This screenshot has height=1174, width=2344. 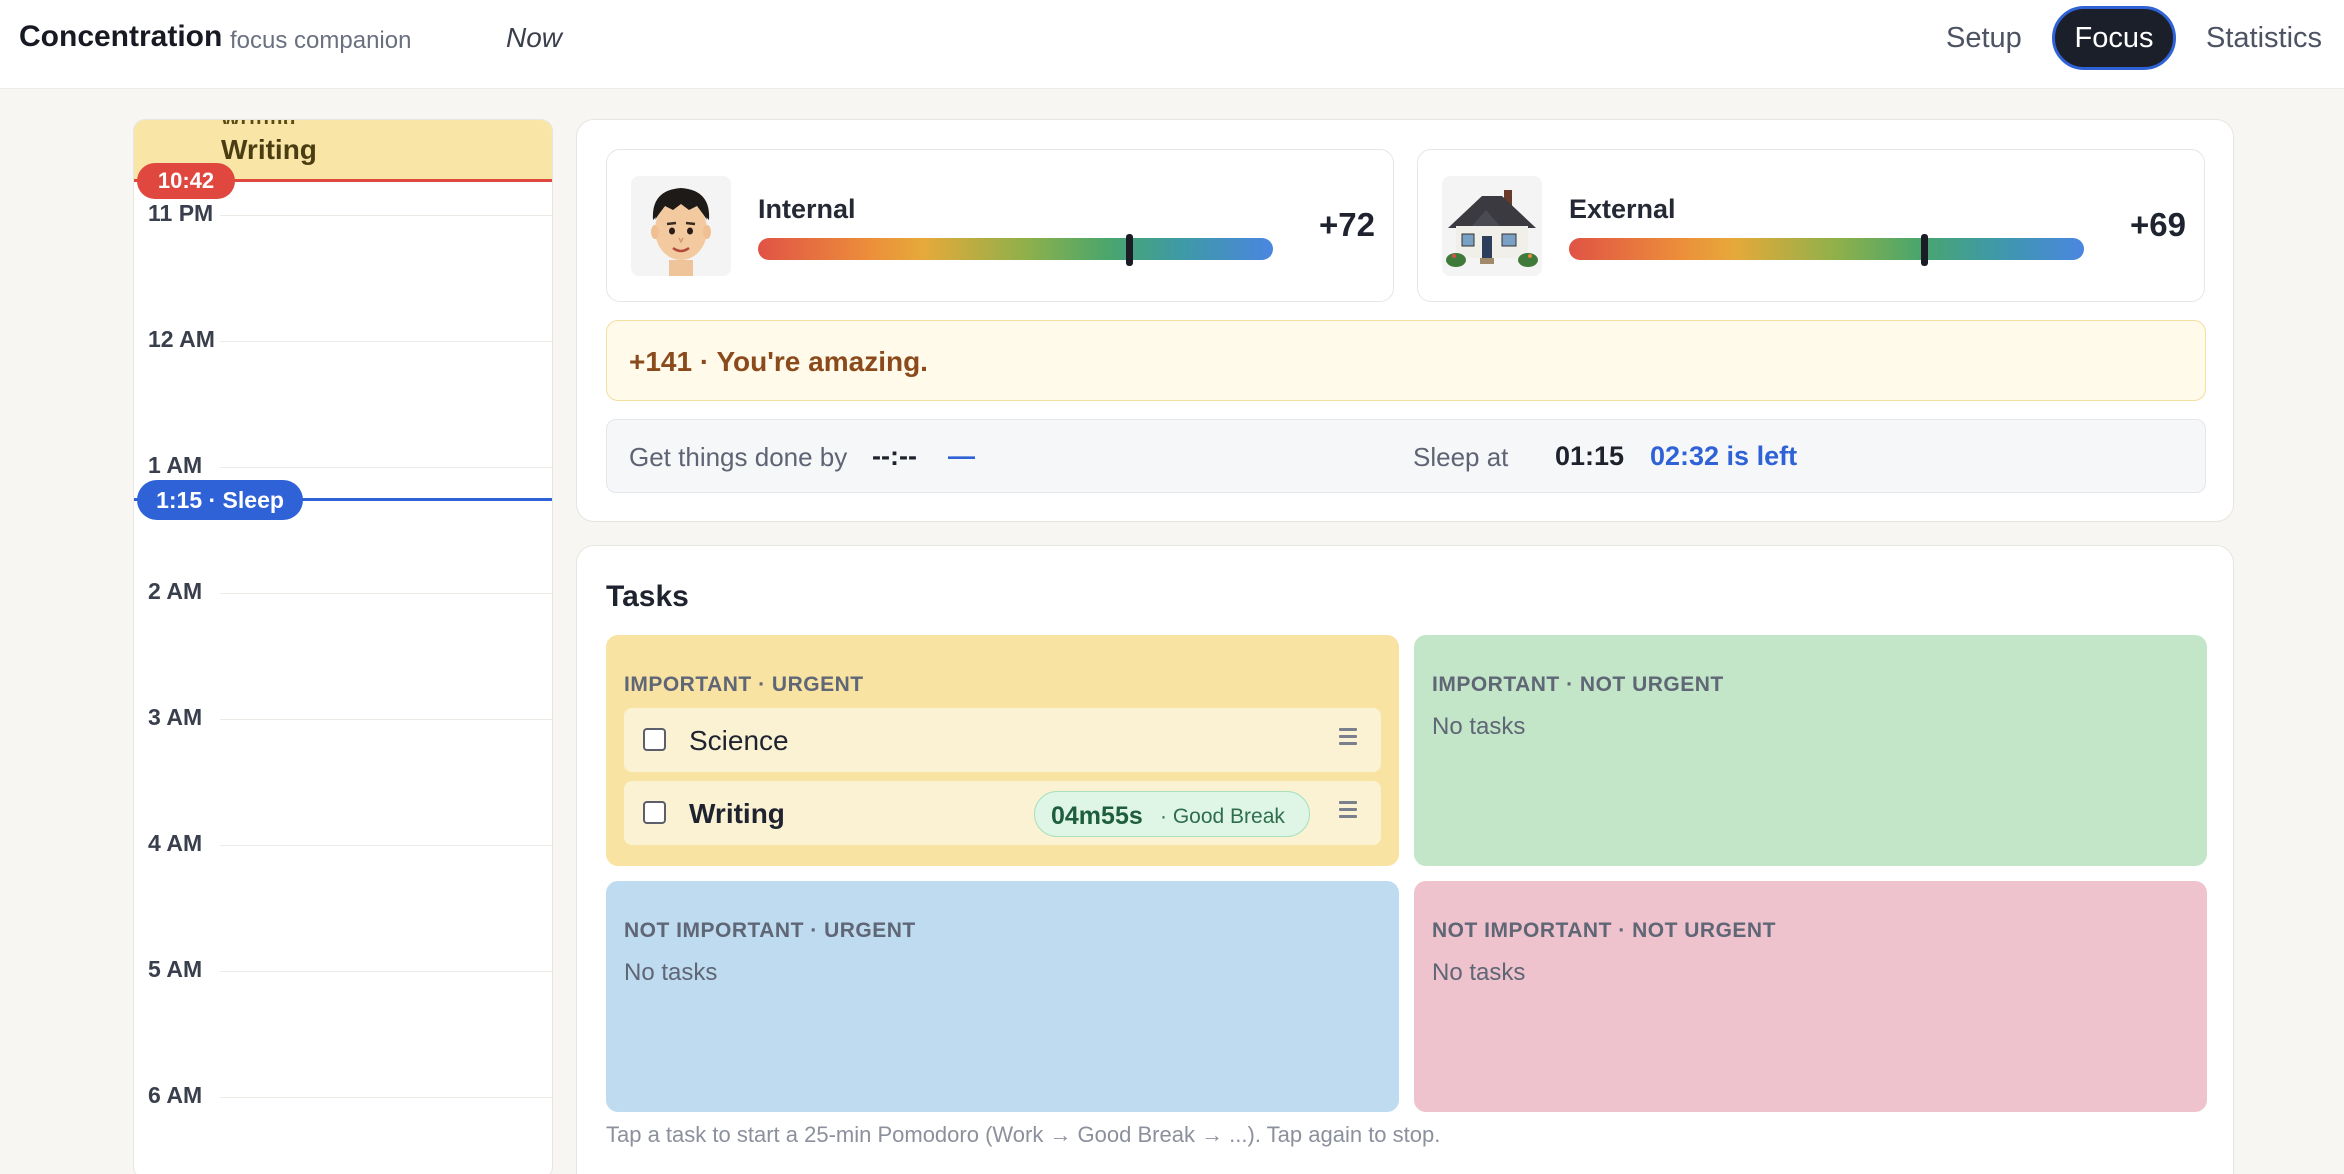 What do you see at coordinates (121, 36) in the screenshot?
I see `app-title: Concentration` at bounding box center [121, 36].